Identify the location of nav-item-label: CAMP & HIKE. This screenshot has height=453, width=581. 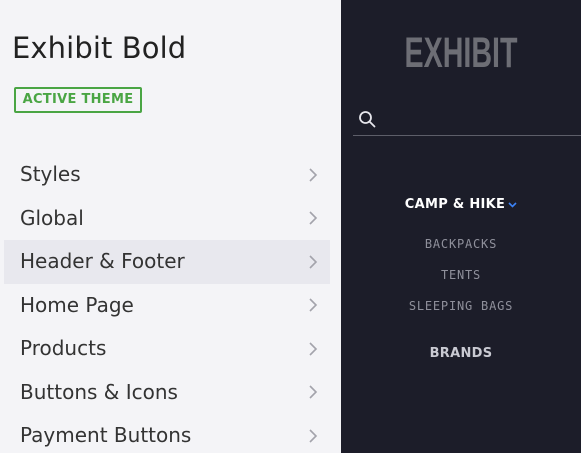
(455, 204).